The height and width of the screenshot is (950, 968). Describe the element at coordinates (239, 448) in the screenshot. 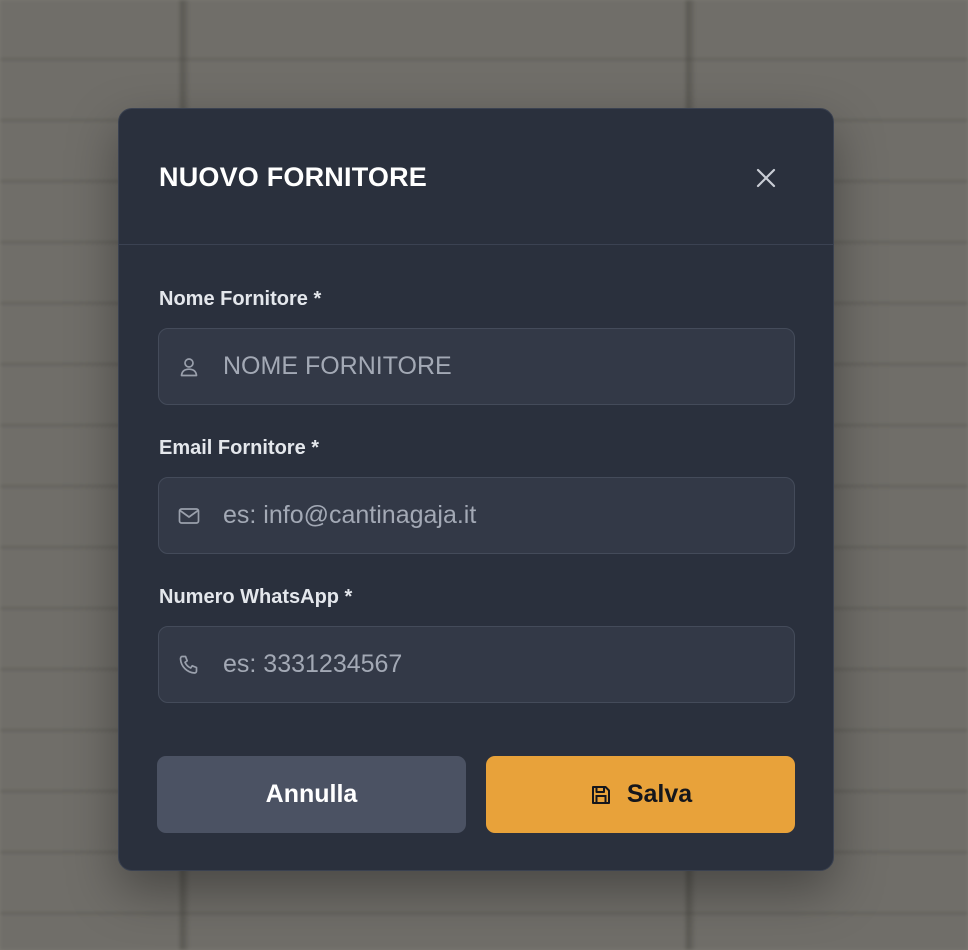

I see `supplier-email-label: Email Fornitore *` at that location.